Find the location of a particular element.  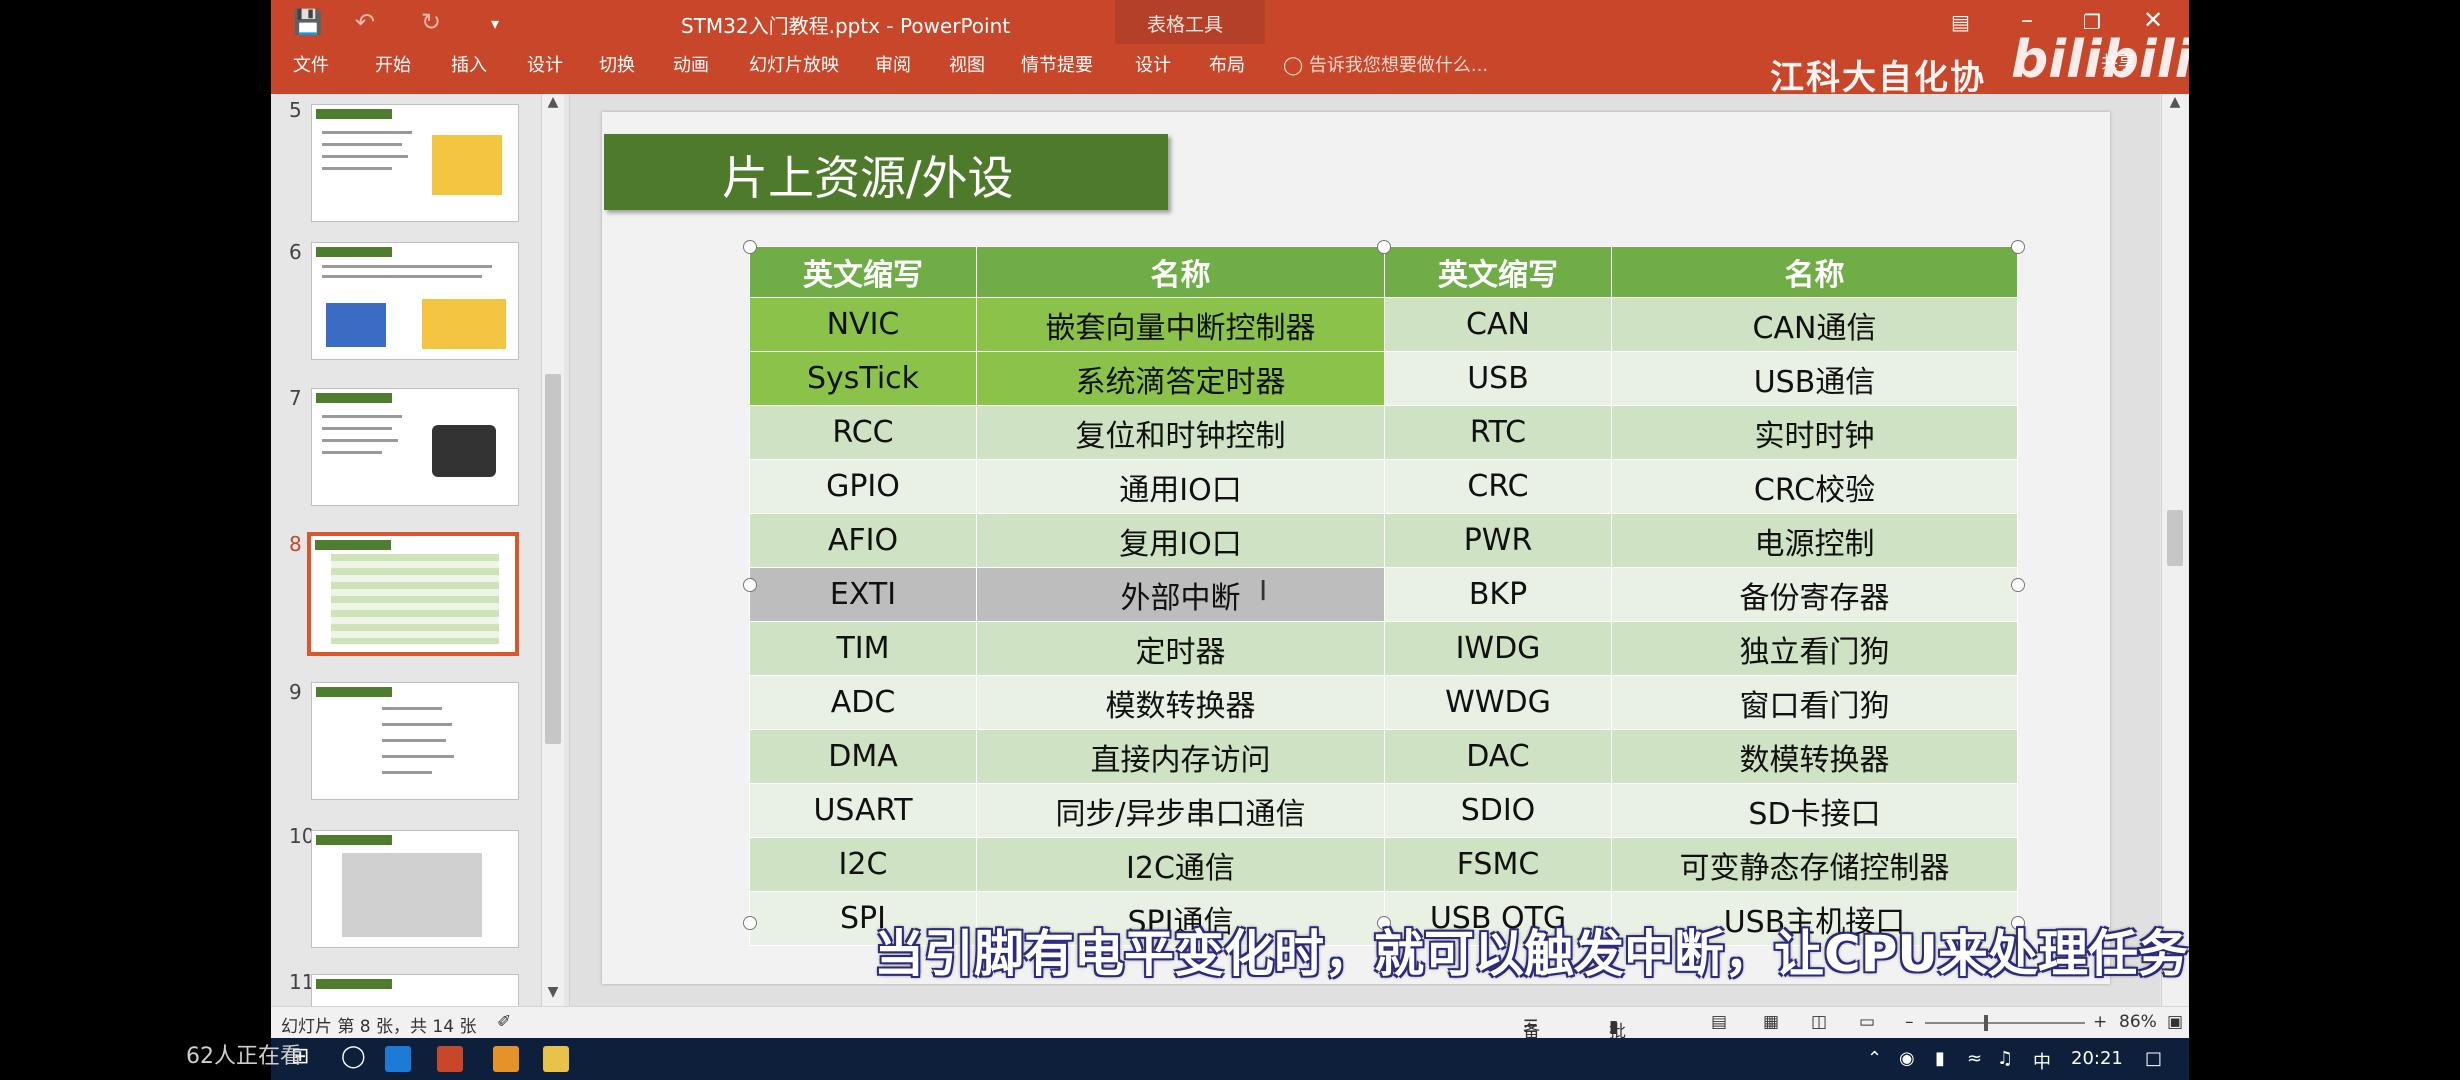

zoom-level: 86% is located at coordinates (2138, 1022).